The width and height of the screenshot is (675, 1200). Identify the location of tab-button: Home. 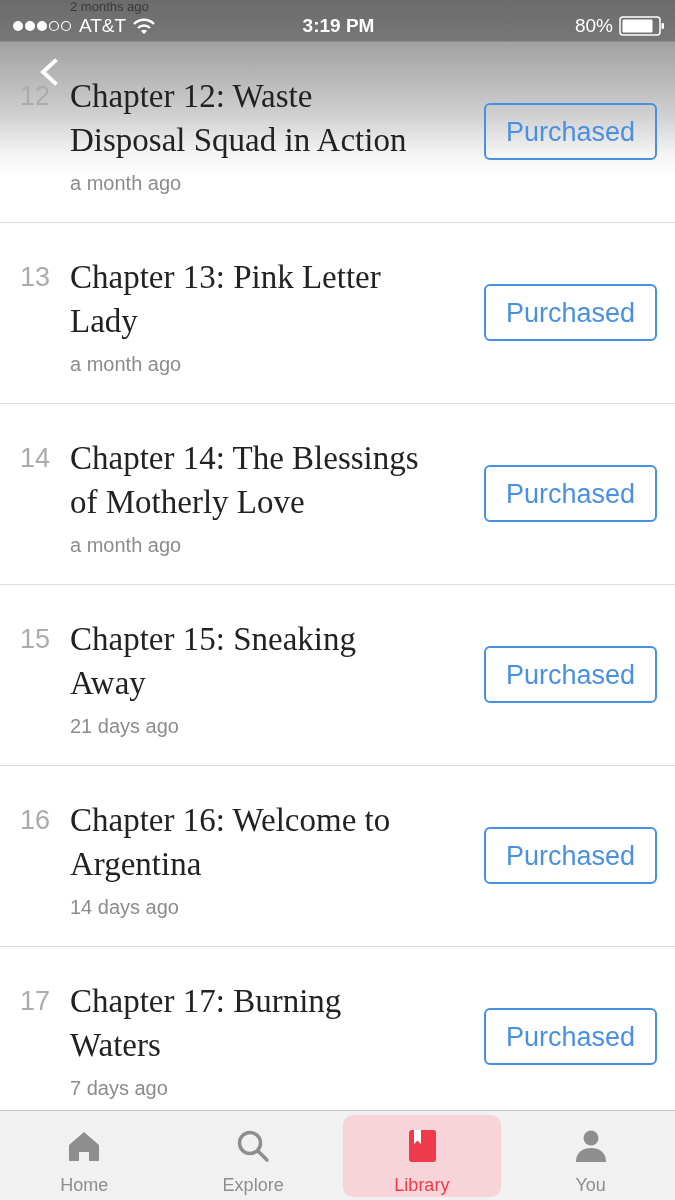
(84, 1156).